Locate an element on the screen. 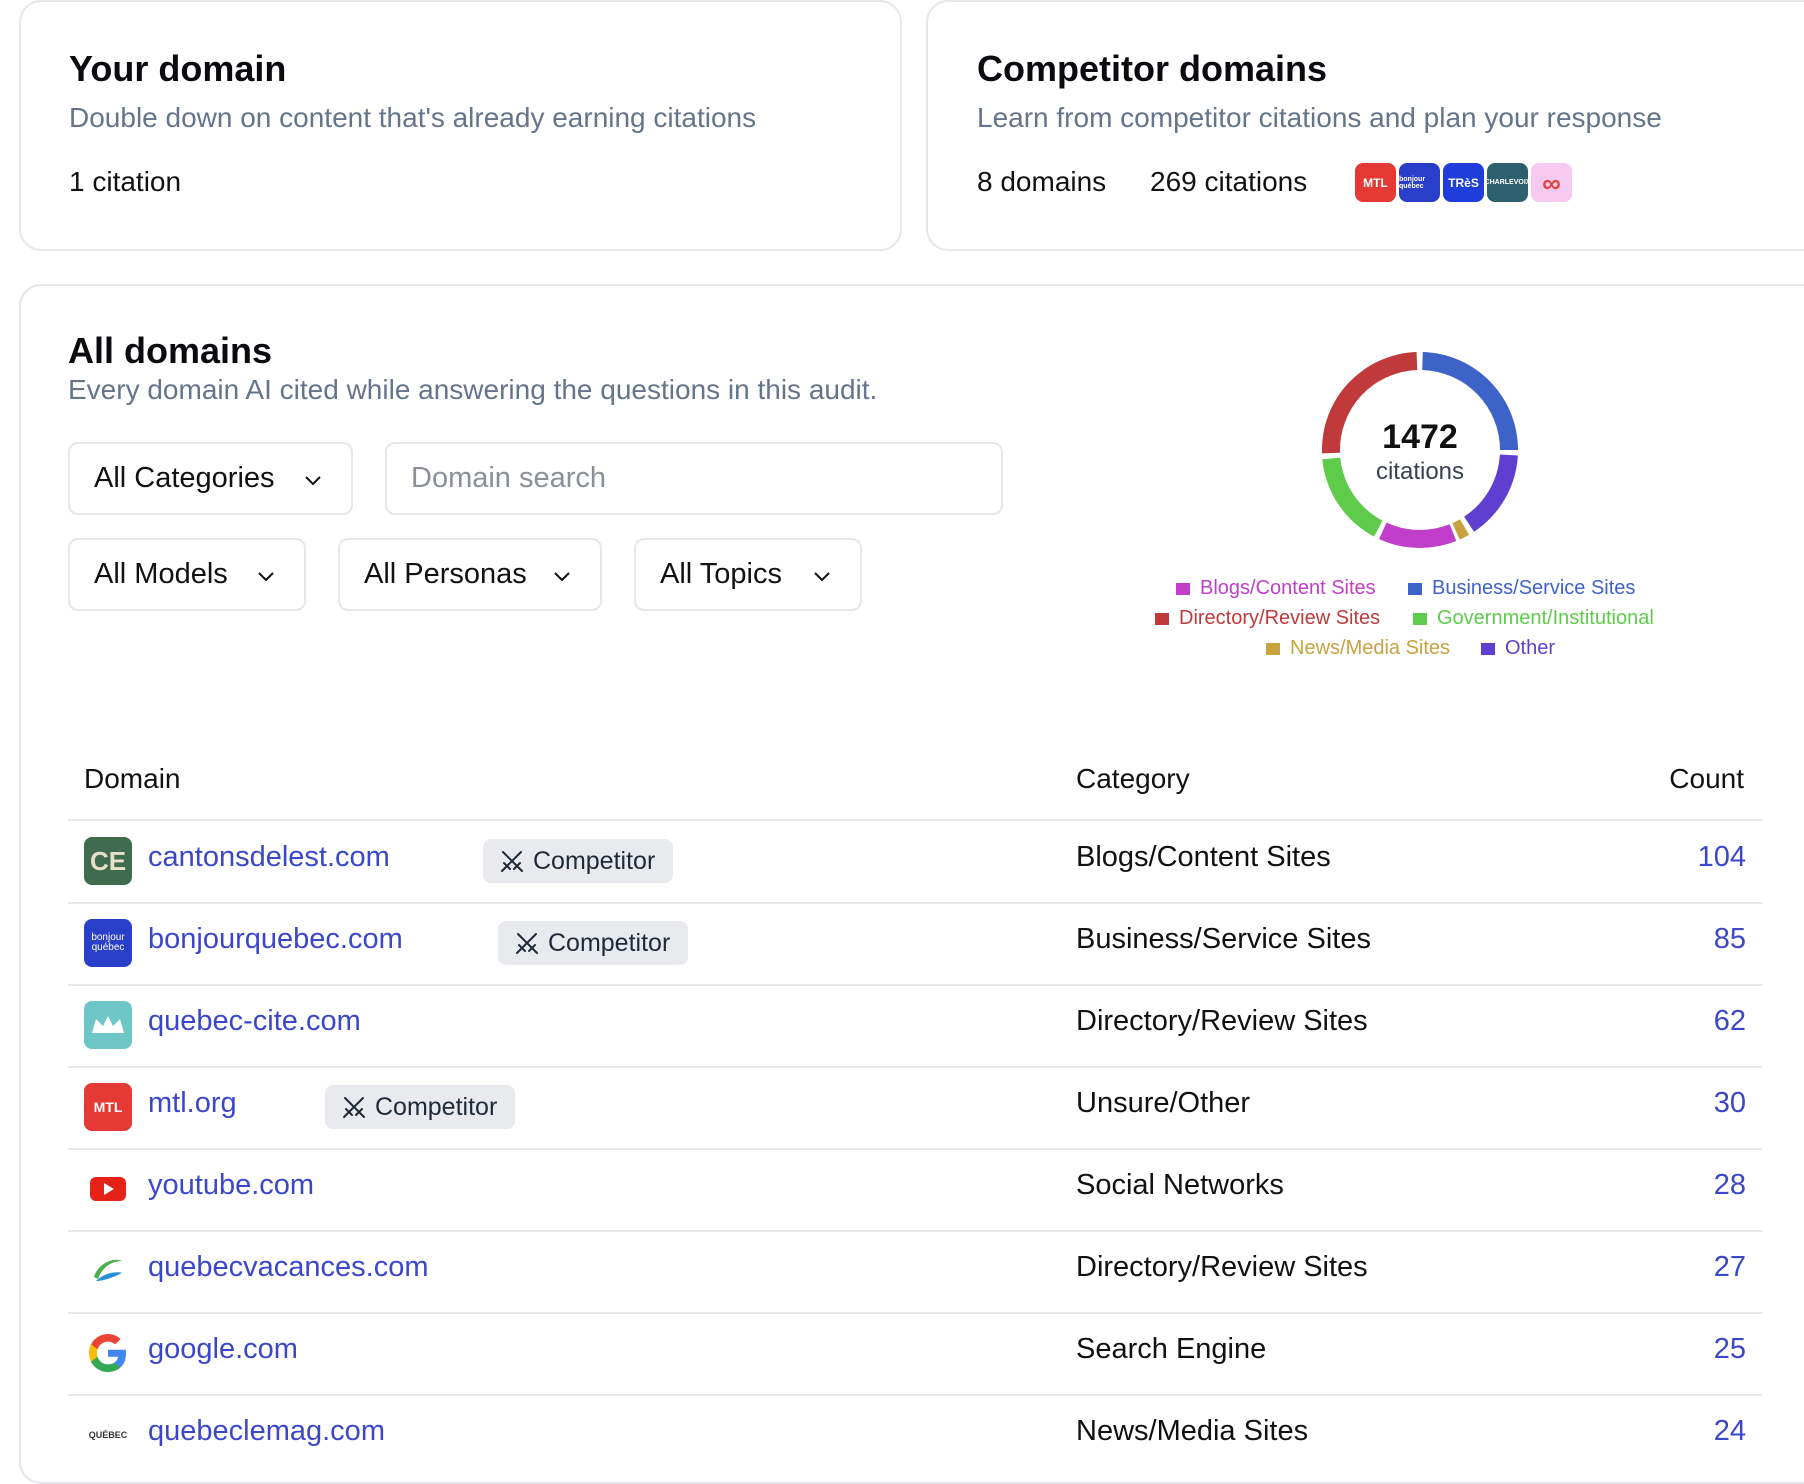 The width and height of the screenshot is (1804, 1484). domain-link: quebecvacances.com is located at coordinates (288, 1267).